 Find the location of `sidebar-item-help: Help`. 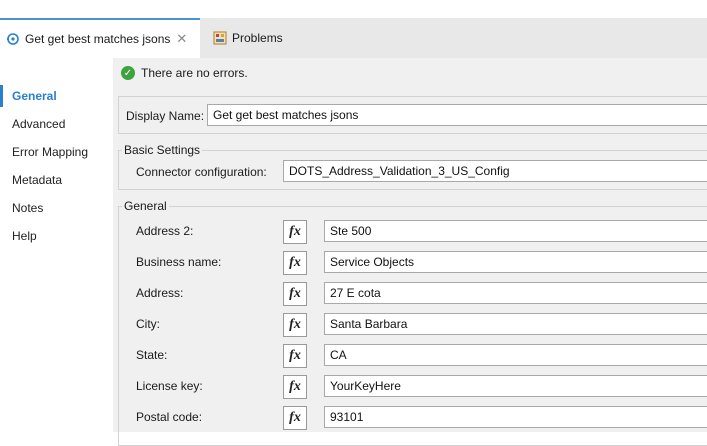

sidebar-item-help: Help is located at coordinates (56, 236).